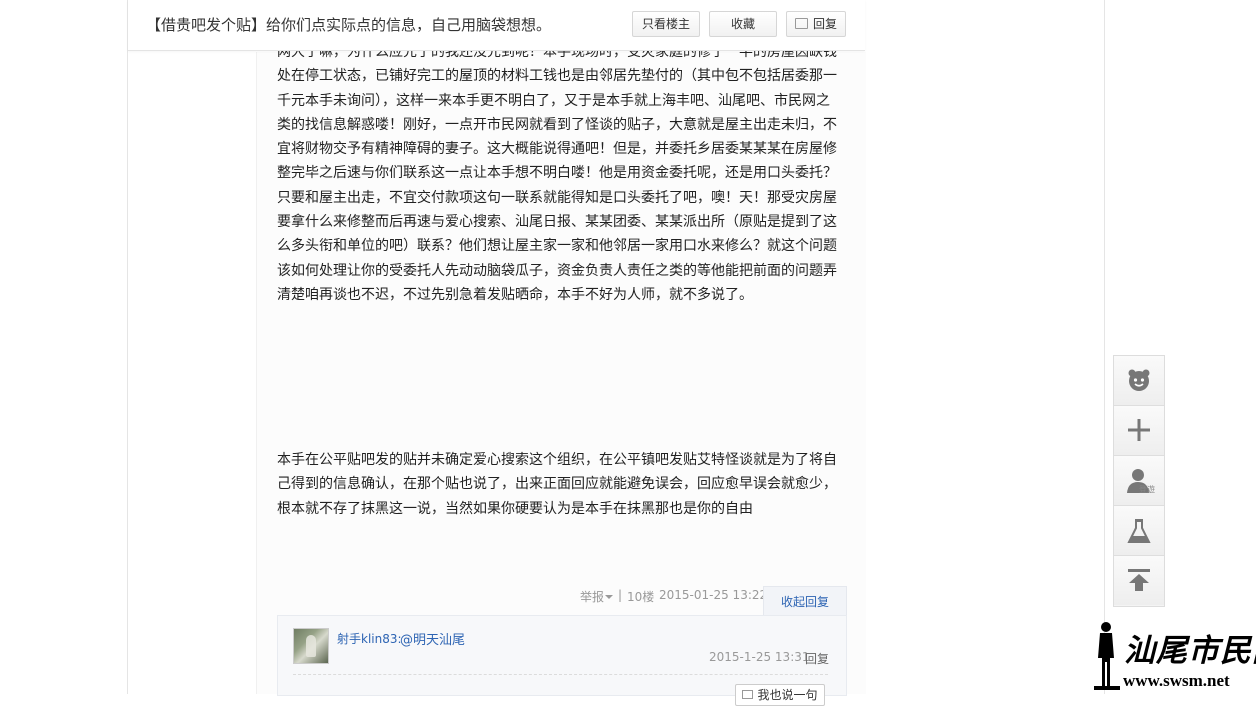 The height and width of the screenshot is (706, 1256). I want to click on user-badge: 登遊, so click(1147, 489).